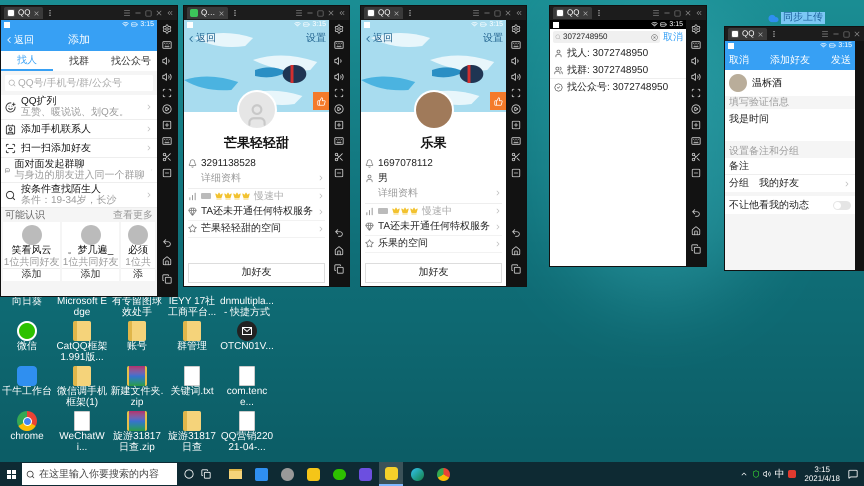 This screenshot has height=486, width=864. Describe the element at coordinates (138, 274) in the screenshot. I see `add-button: 添` at that location.